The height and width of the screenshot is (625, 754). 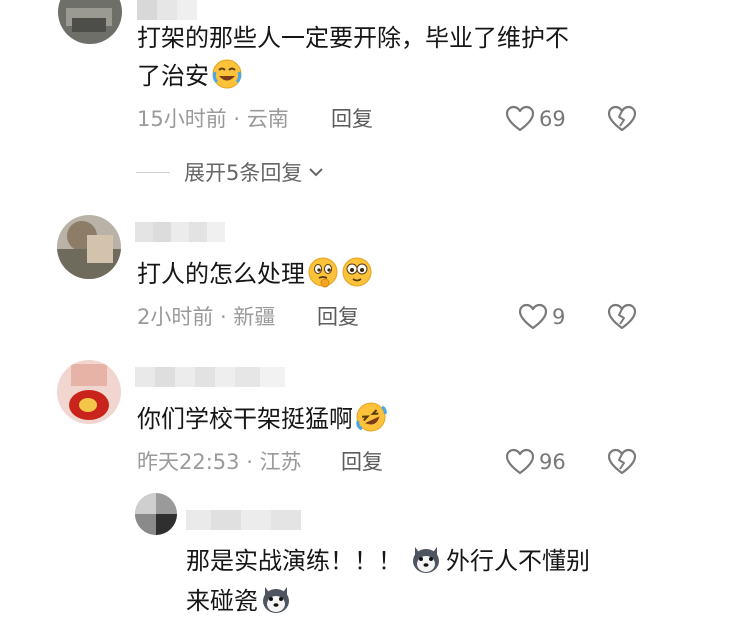 I want to click on reply-text: 来碰瓷, so click(x=239, y=604).